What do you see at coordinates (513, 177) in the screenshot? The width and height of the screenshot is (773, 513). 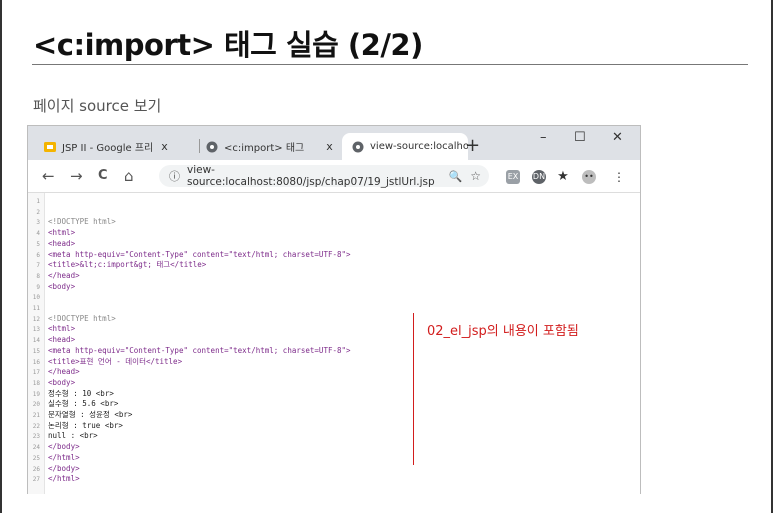 I see `extension-icon: EX` at bounding box center [513, 177].